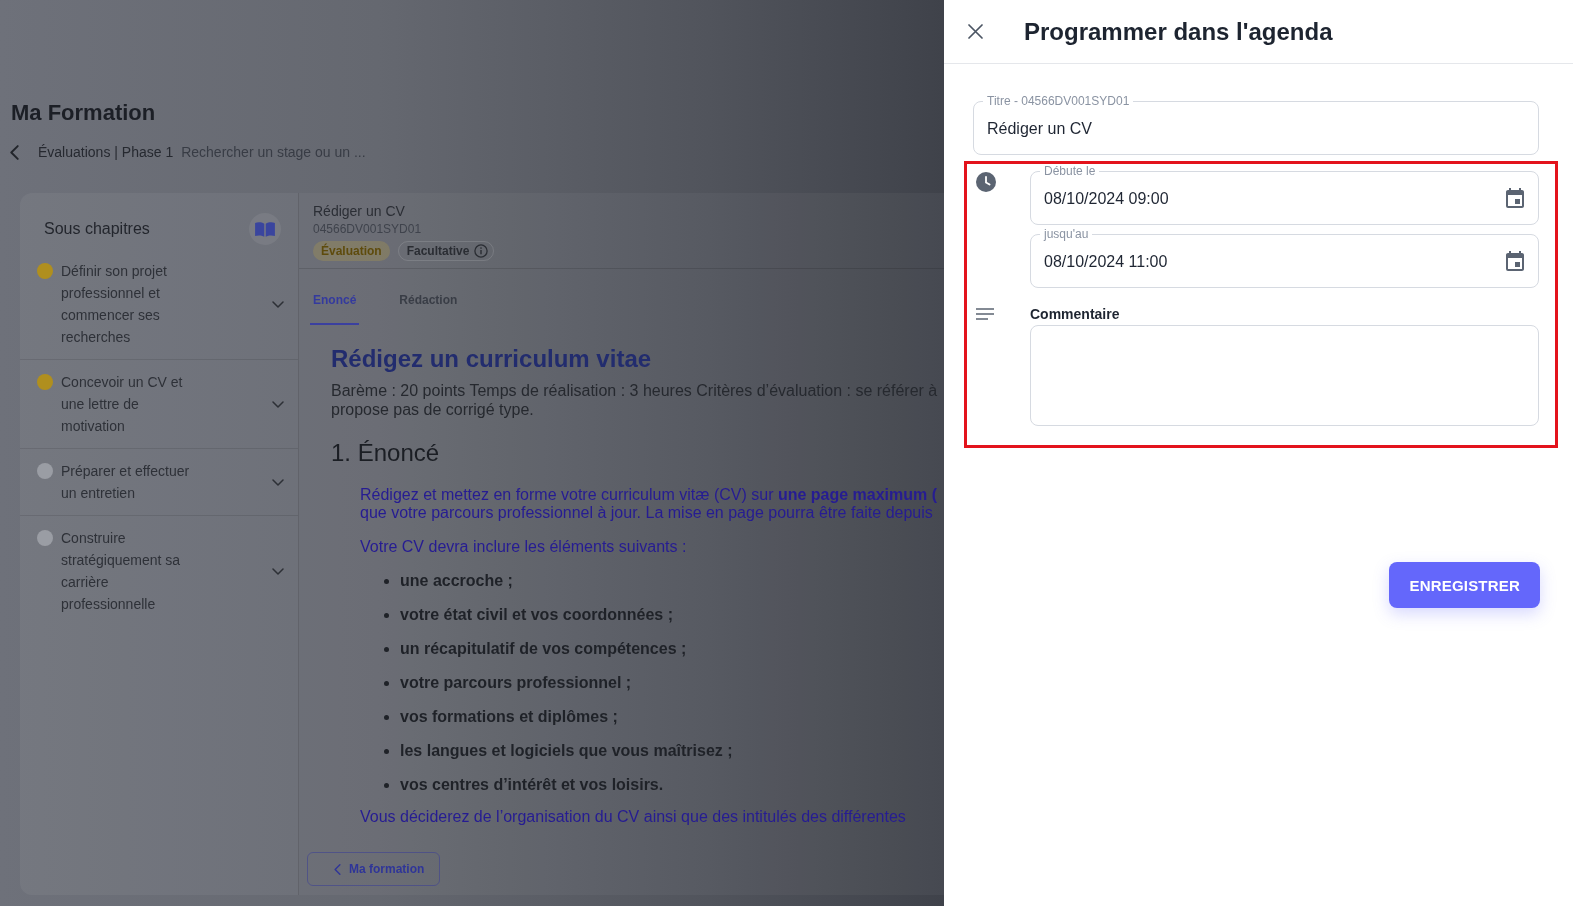 The width and height of the screenshot is (1573, 906). Describe the element at coordinates (481, 251) in the screenshot. I see `info-icon` at that location.